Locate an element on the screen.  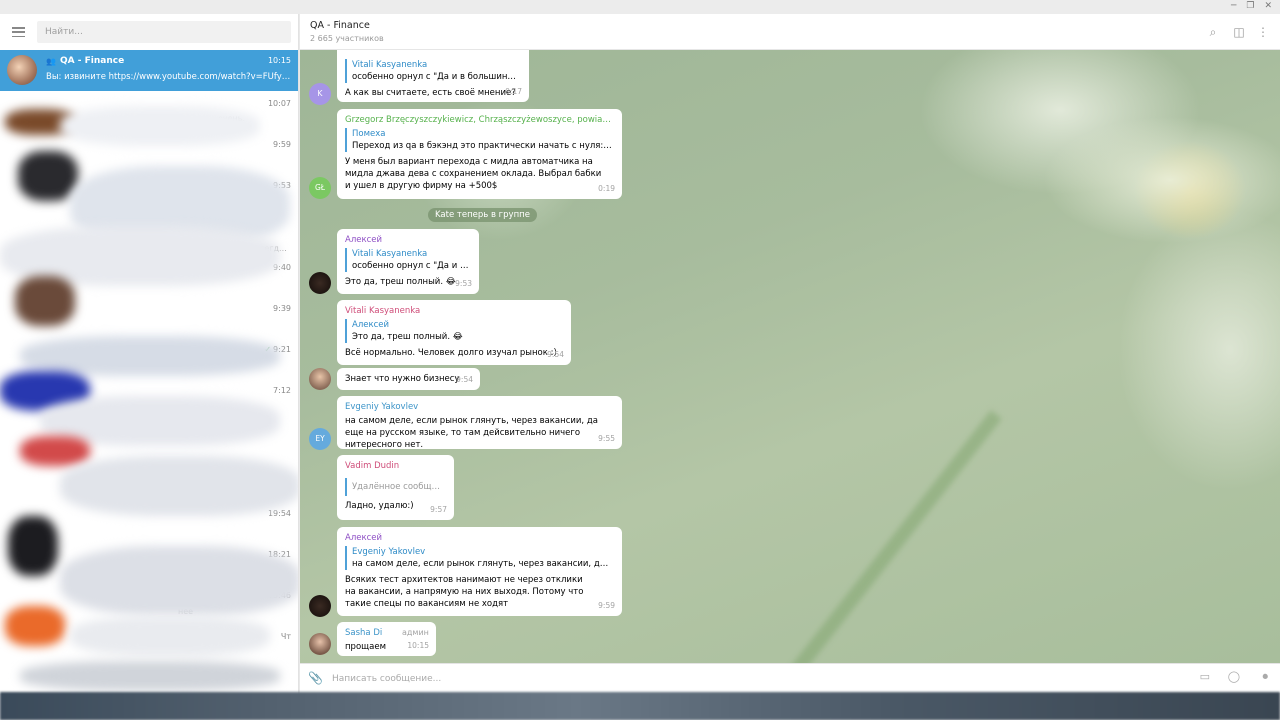
message-bubble: Sasha Di админ прощаем 10:15 is located at coordinates (386, 639).